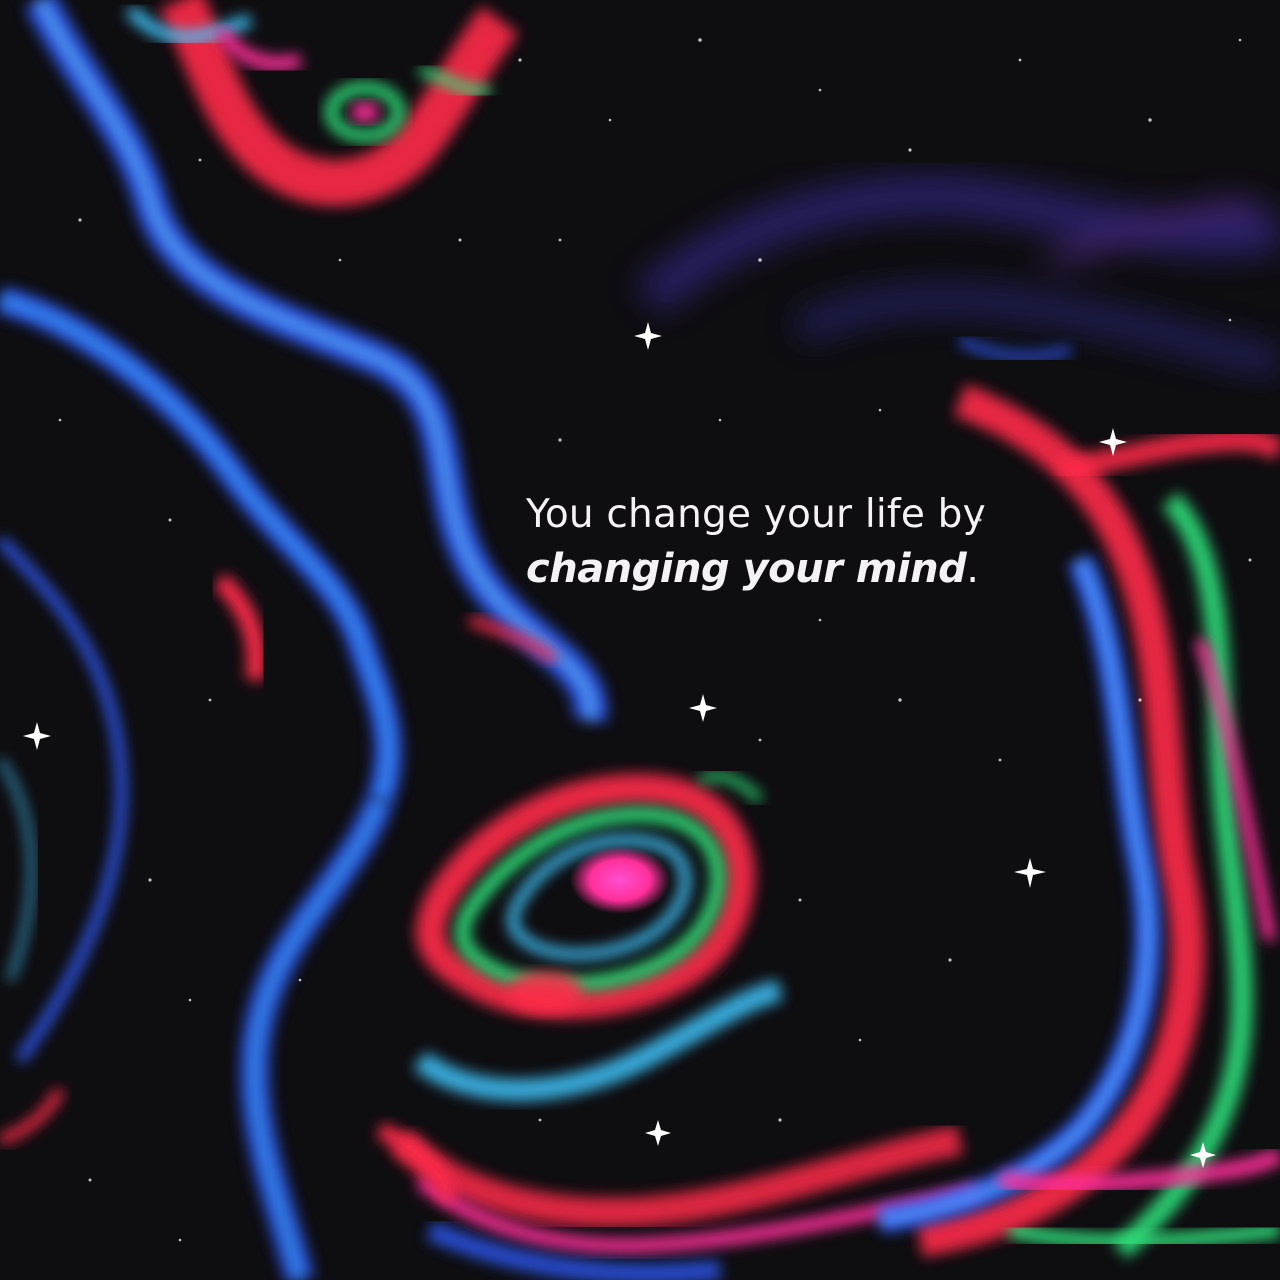 The width and height of the screenshot is (1280, 1280). What do you see at coordinates (957, 275) in the screenshot?
I see `violet-haze` at bounding box center [957, 275].